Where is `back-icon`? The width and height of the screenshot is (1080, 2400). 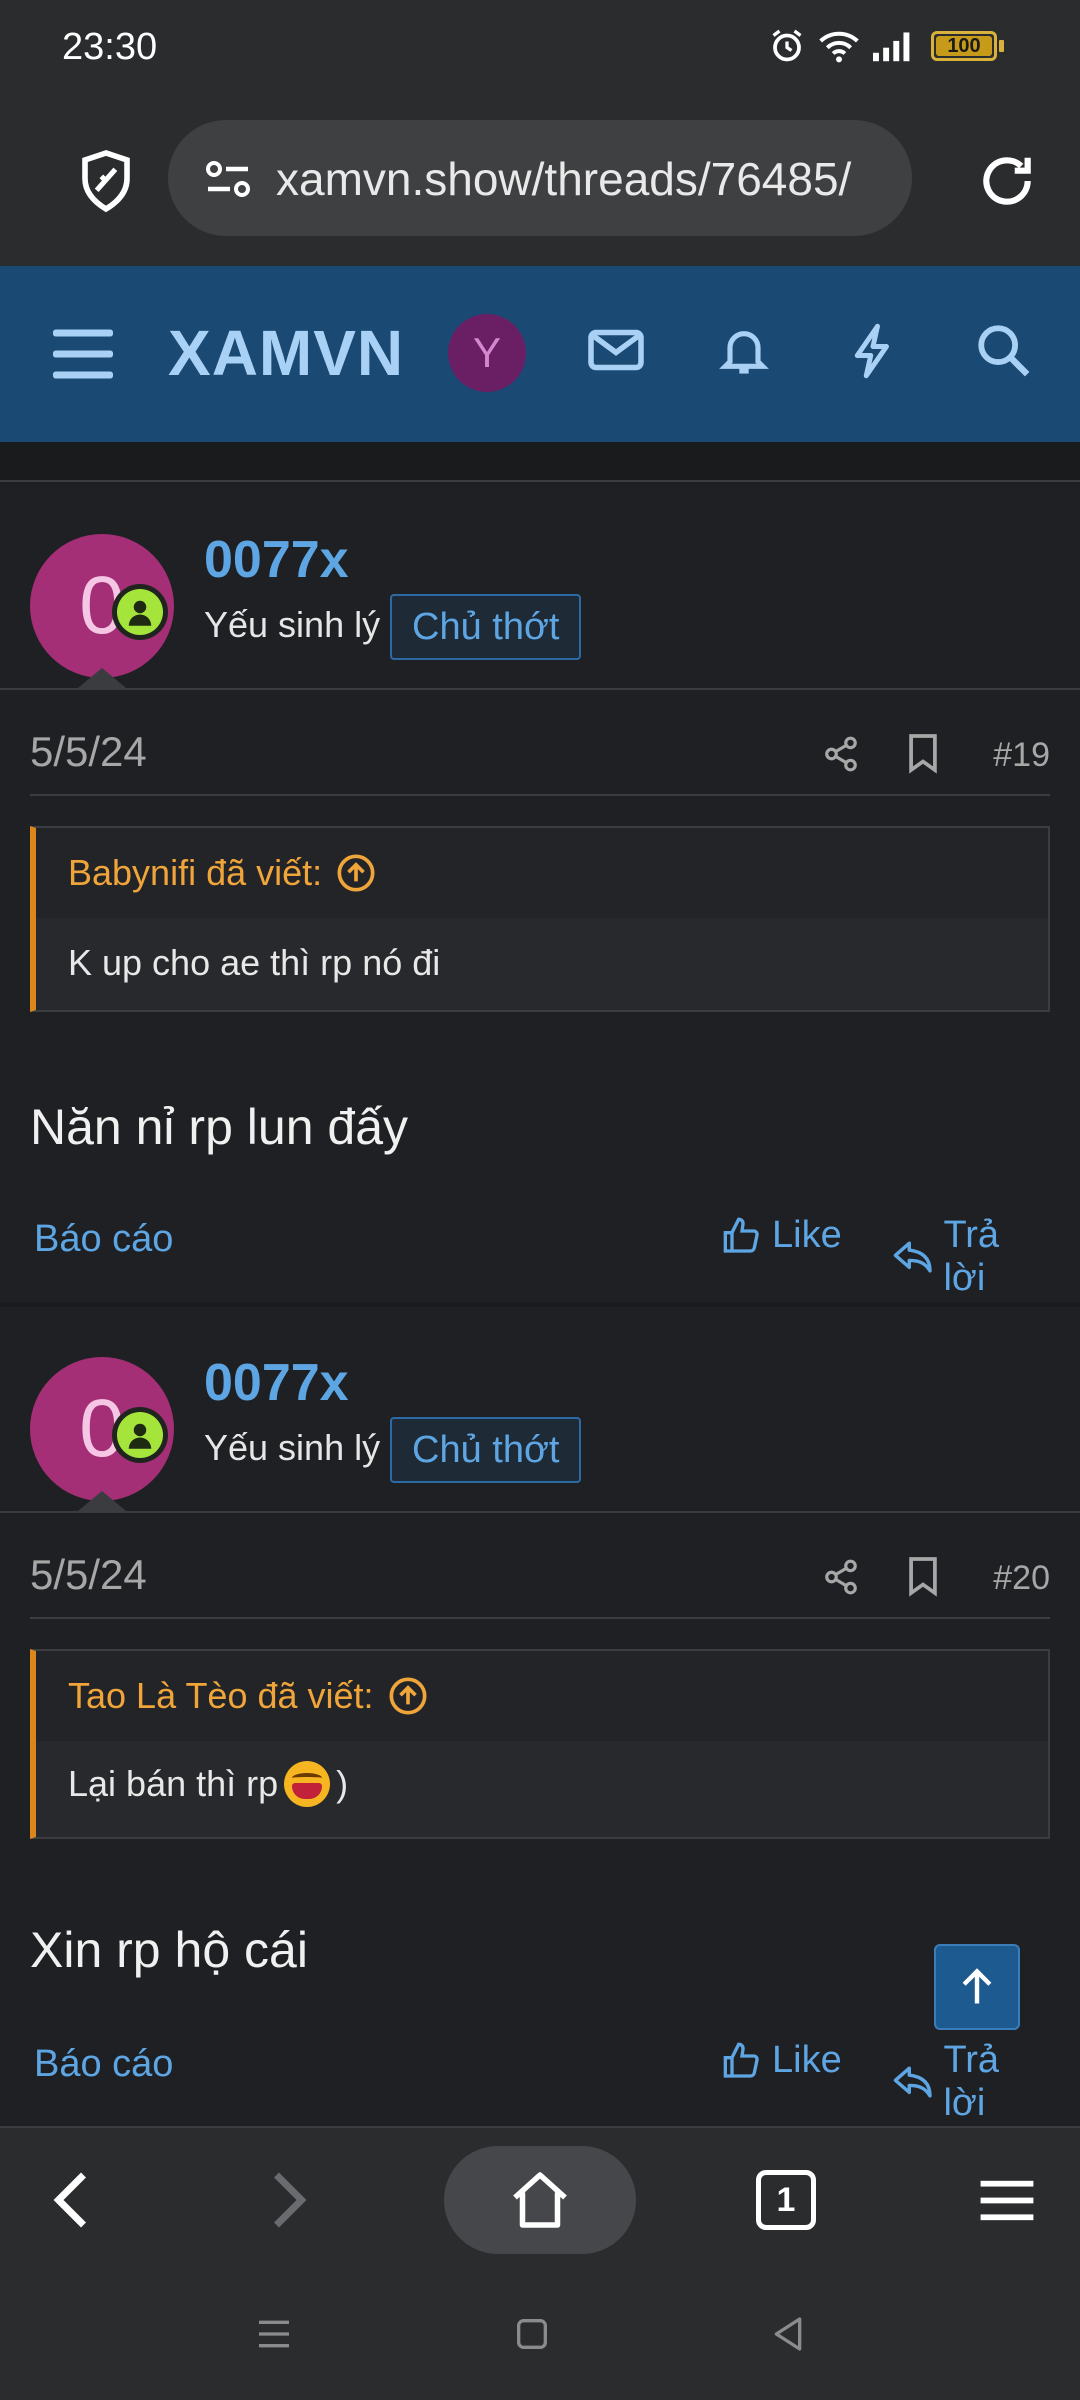
back-icon is located at coordinates (71, 2200).